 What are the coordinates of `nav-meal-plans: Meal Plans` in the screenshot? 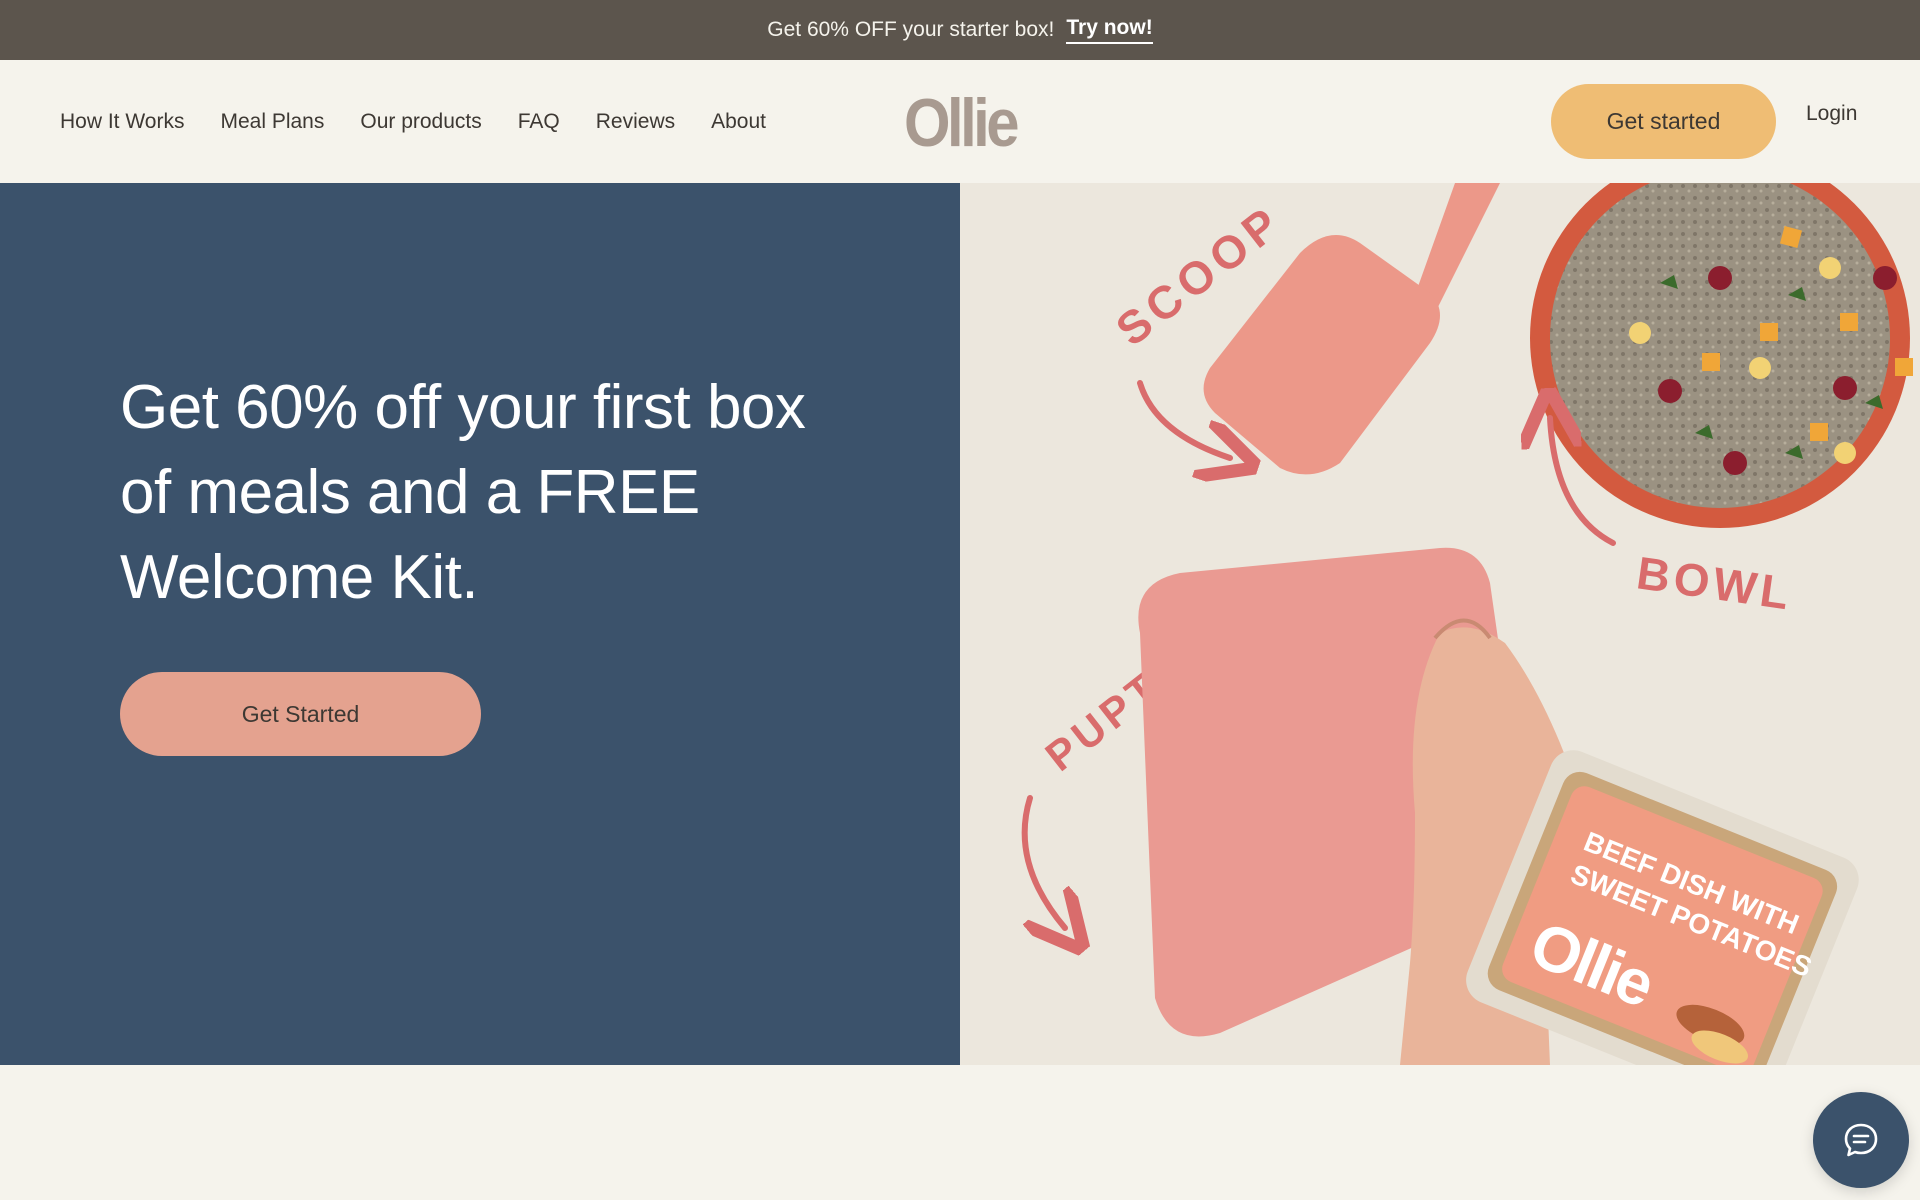 It's located at (272, 122).